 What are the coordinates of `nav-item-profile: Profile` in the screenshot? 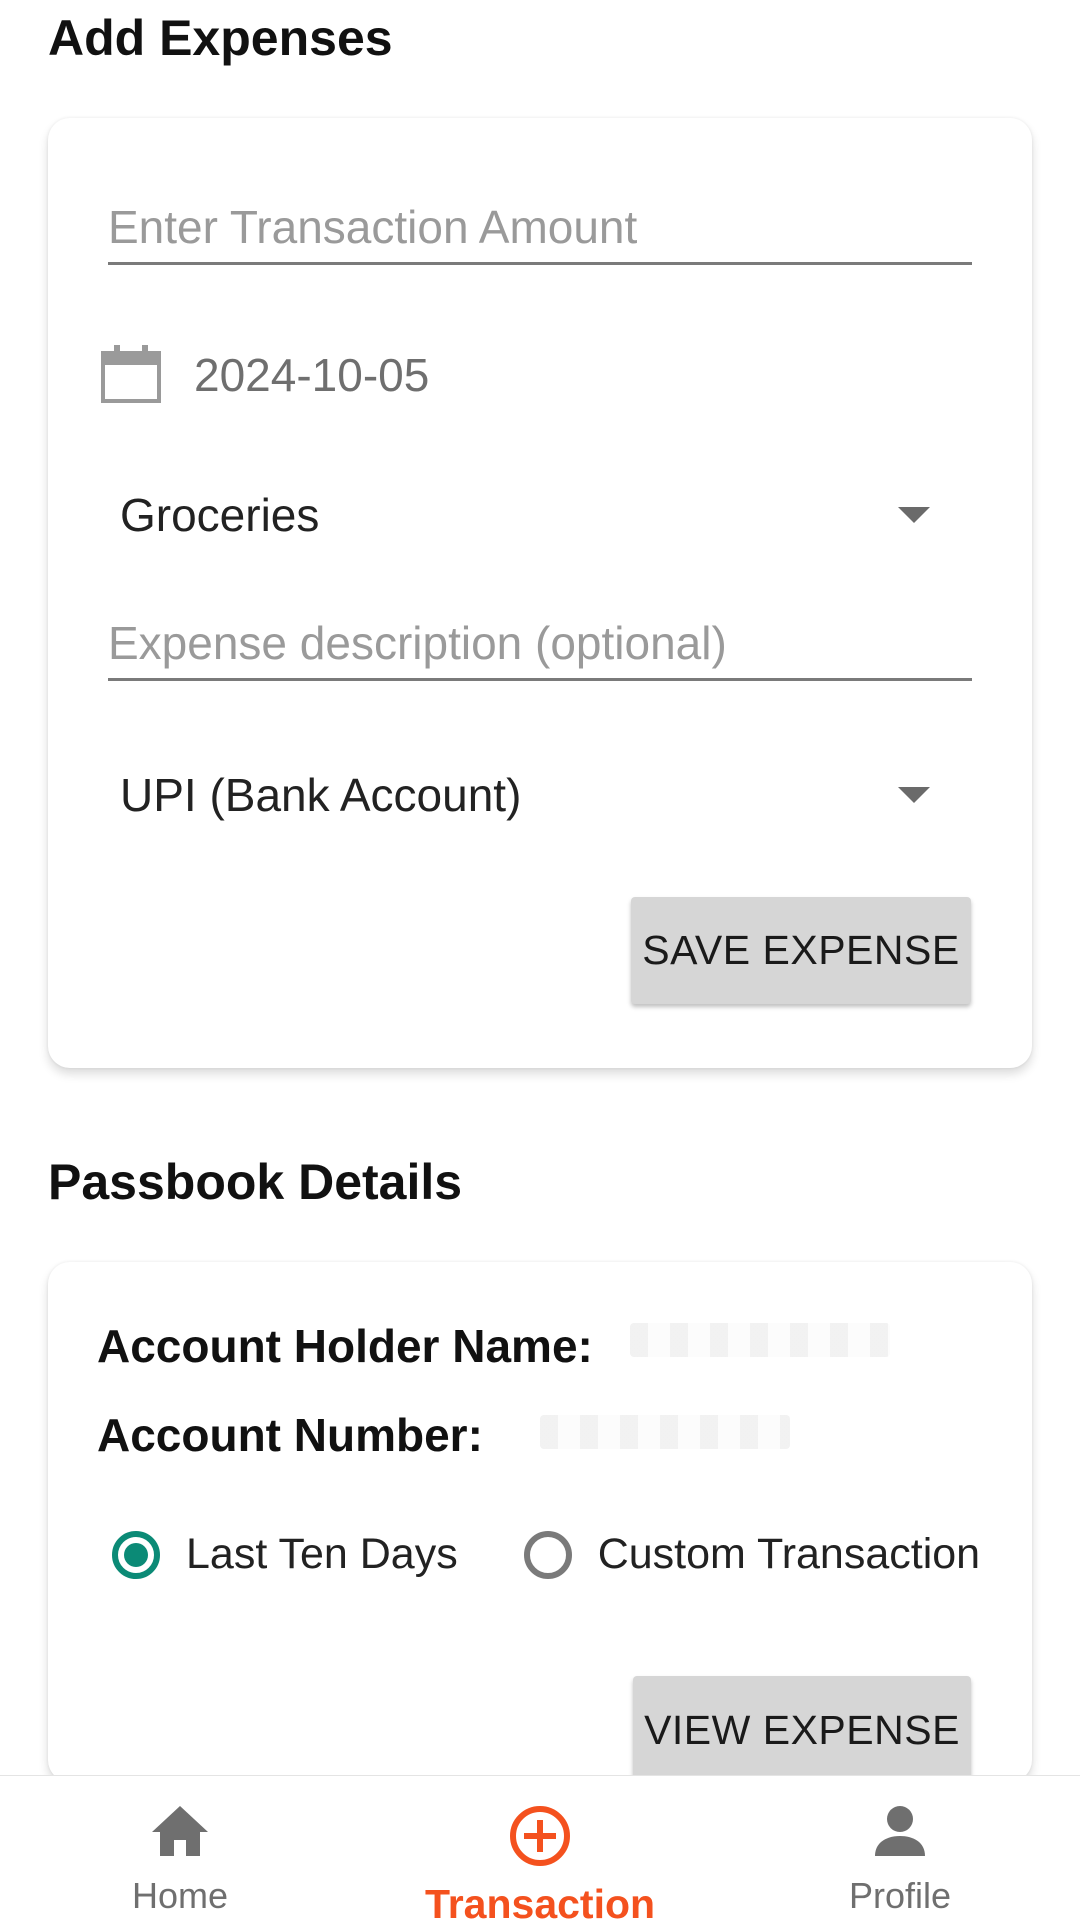 It's located at (900, 1851).